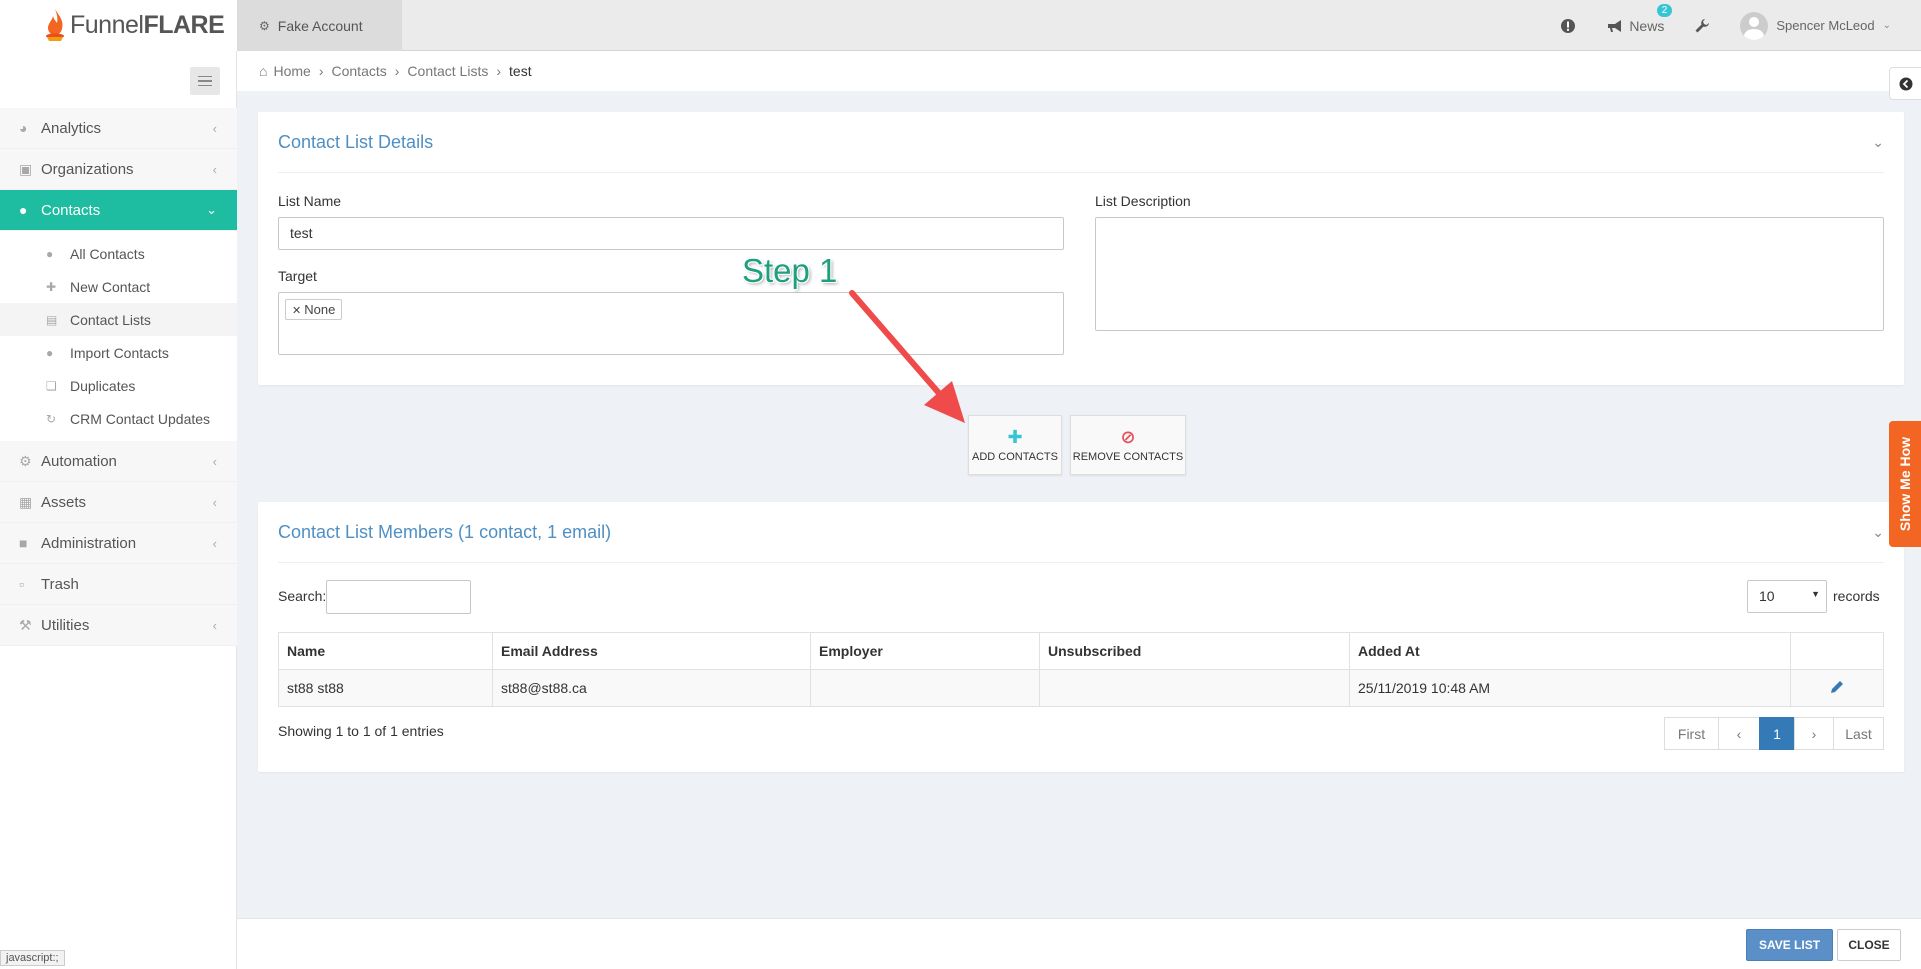 This screenshot has height=969, width=1921. What do you see at coordinates (118, 169) in the screenshot?
I see `sidebar-item-organizations: ▣ Organizations ‹` at bounding box center [118, 169].